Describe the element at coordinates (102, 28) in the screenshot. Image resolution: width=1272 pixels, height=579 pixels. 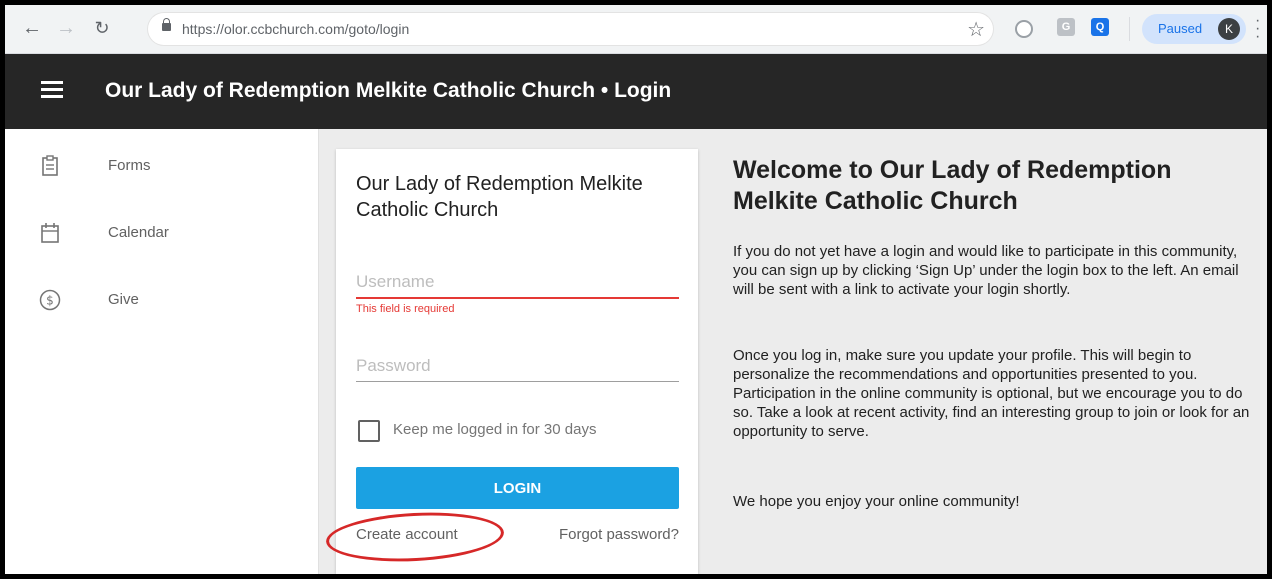
I see `reload-icon: ↻` at that location.